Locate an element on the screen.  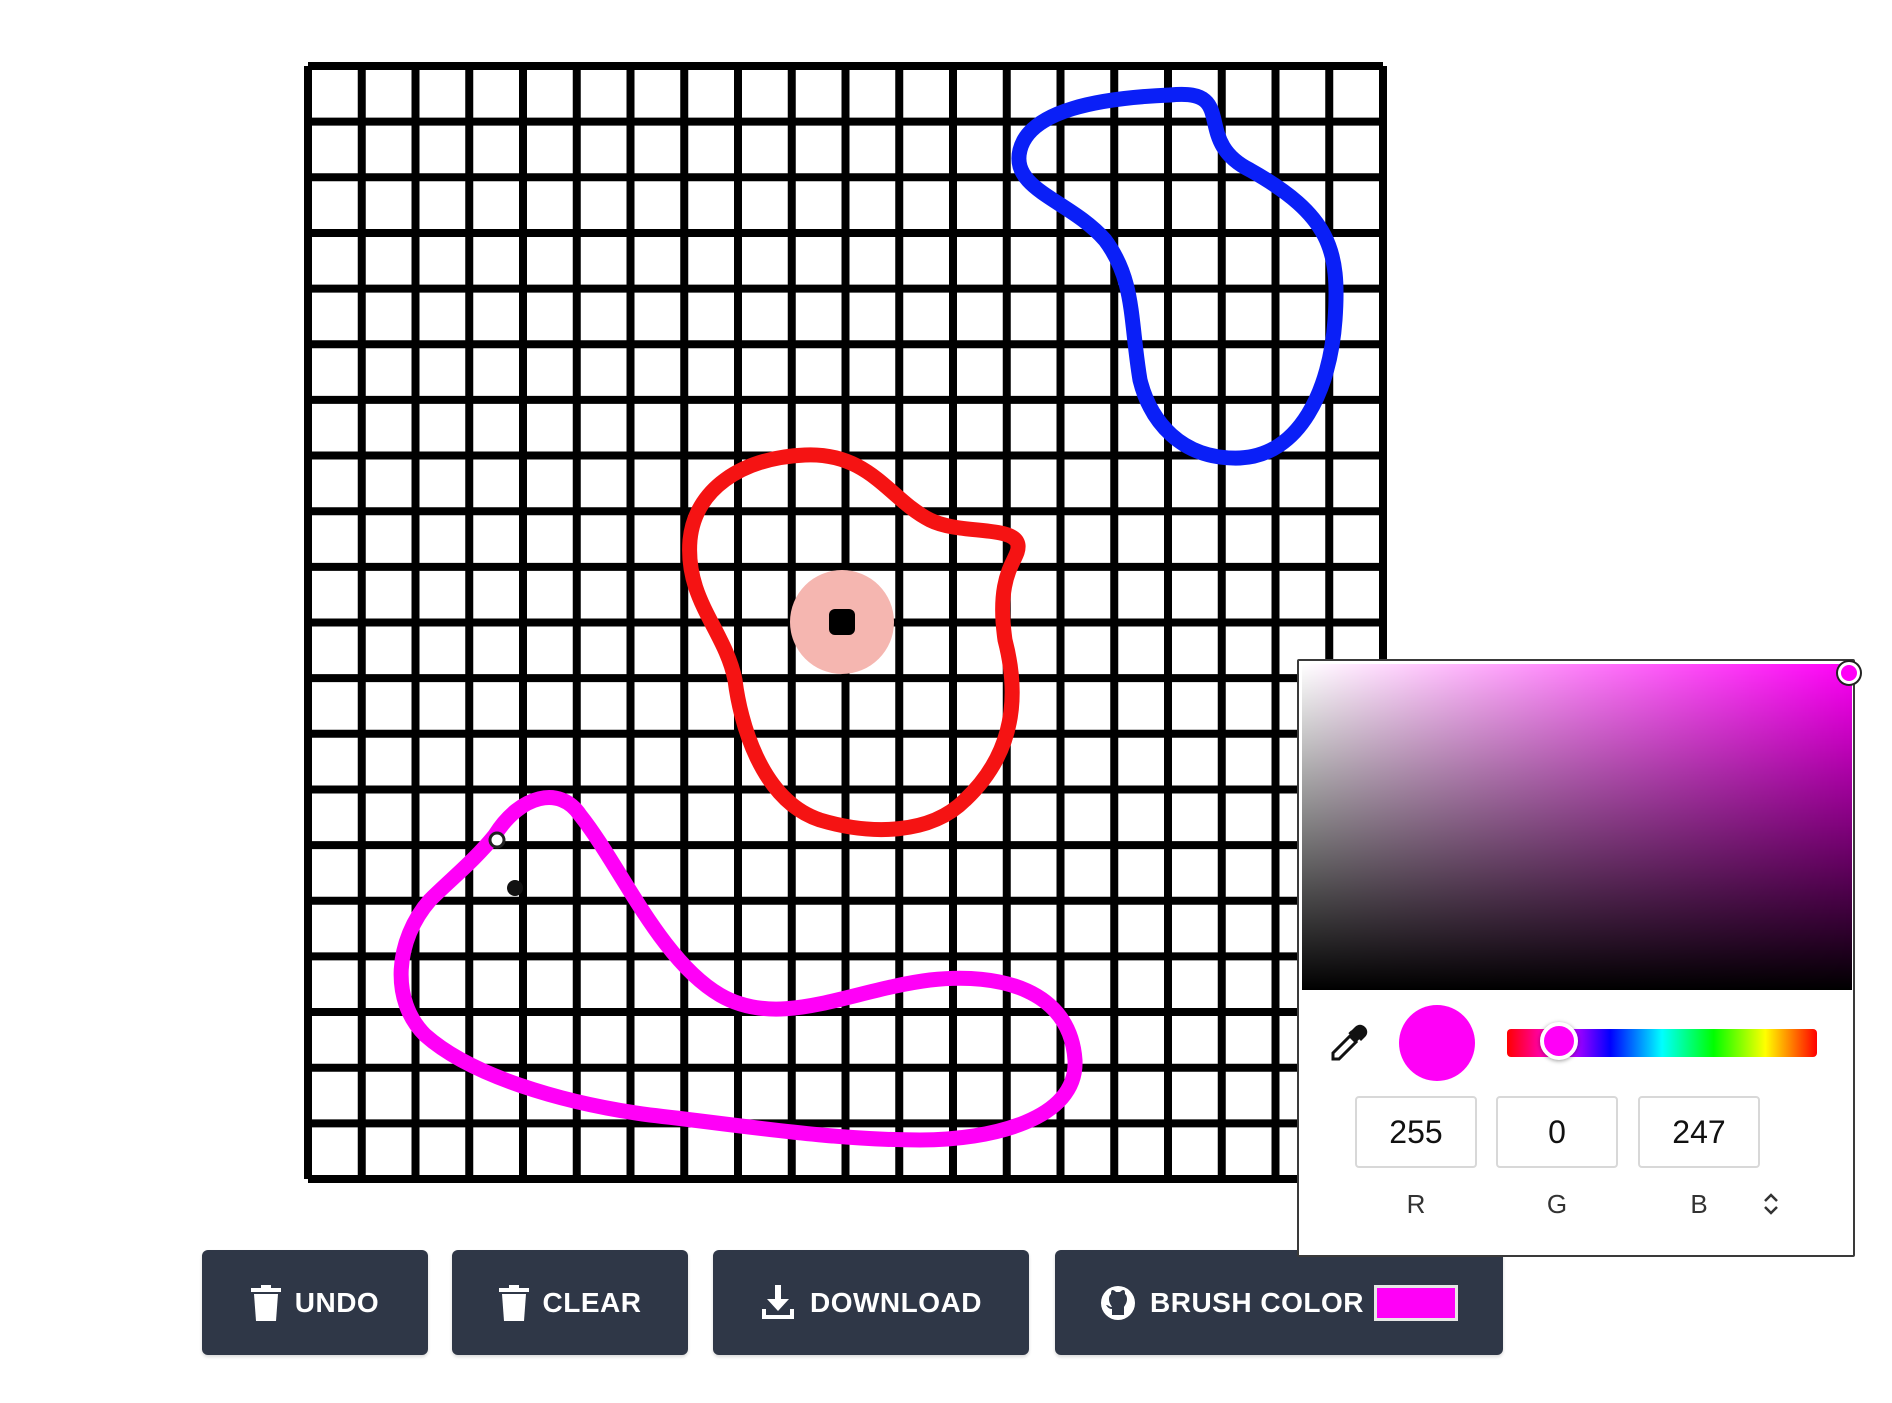
download-icon is located at coordinates (778, 1302).